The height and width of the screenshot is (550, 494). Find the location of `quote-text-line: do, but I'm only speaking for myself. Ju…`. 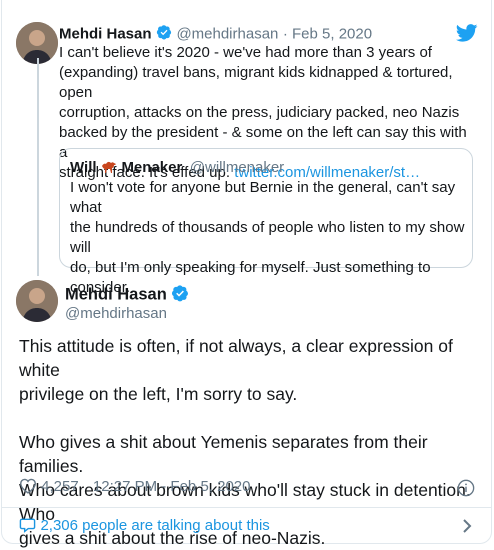

quote-text-line: do, but I'm only speaking for myself. Ju… is located at coordinates (250, 267).